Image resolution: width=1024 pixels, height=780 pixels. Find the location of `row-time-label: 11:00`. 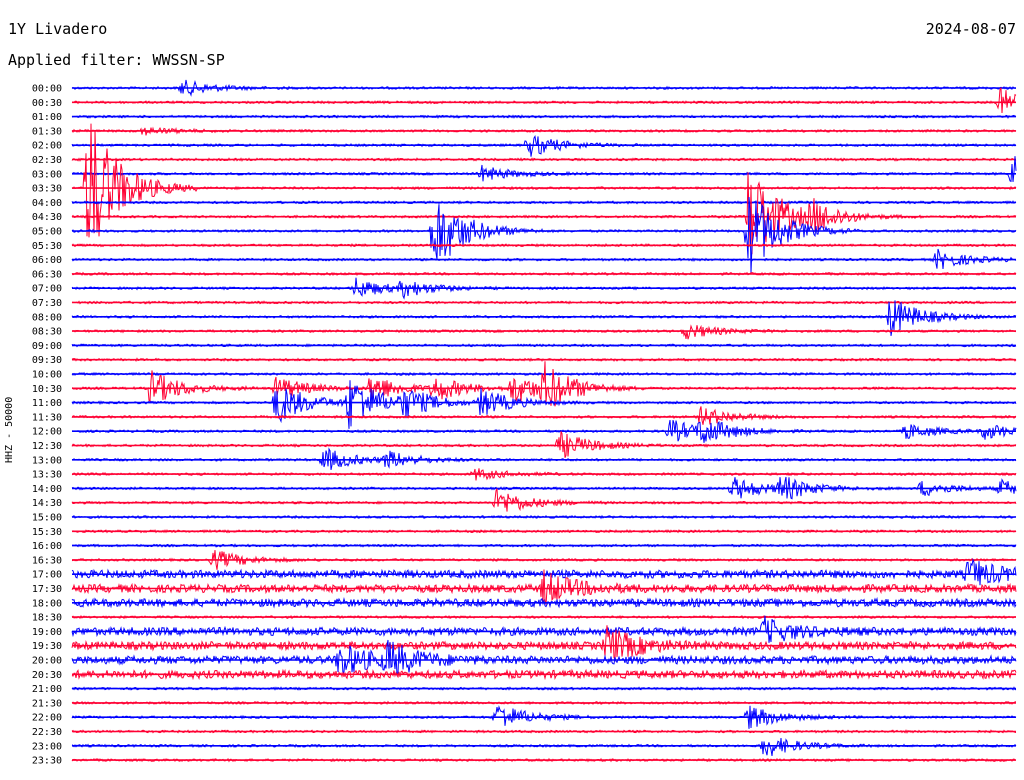

row-time-label: 11:00 is located at coordinates (47, 403).